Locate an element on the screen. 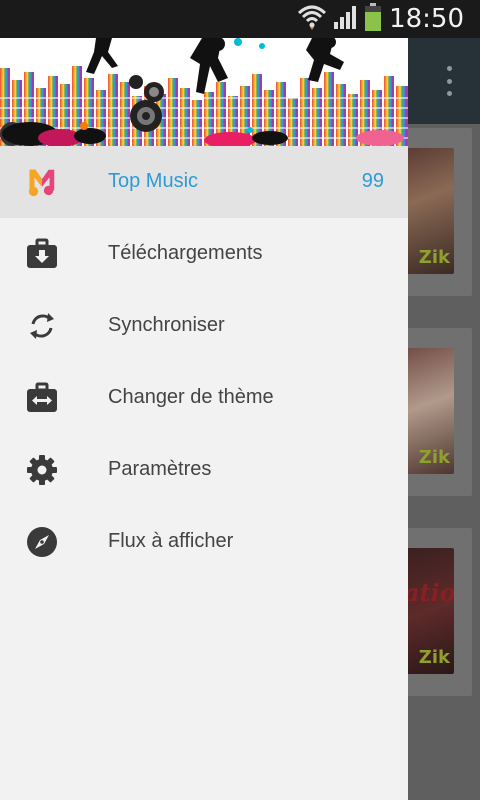 This screenshot has height=800, width=480. drawer-item-label: Top Music is located at coordinates (153, 181).